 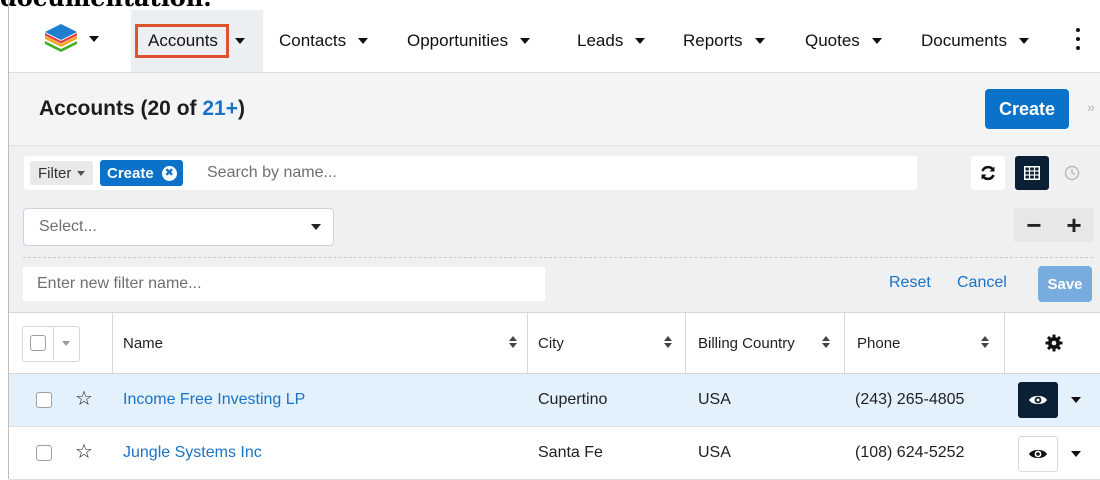 I want to click on nav-item-accounts: Accounts, so click(x=197, y=41).